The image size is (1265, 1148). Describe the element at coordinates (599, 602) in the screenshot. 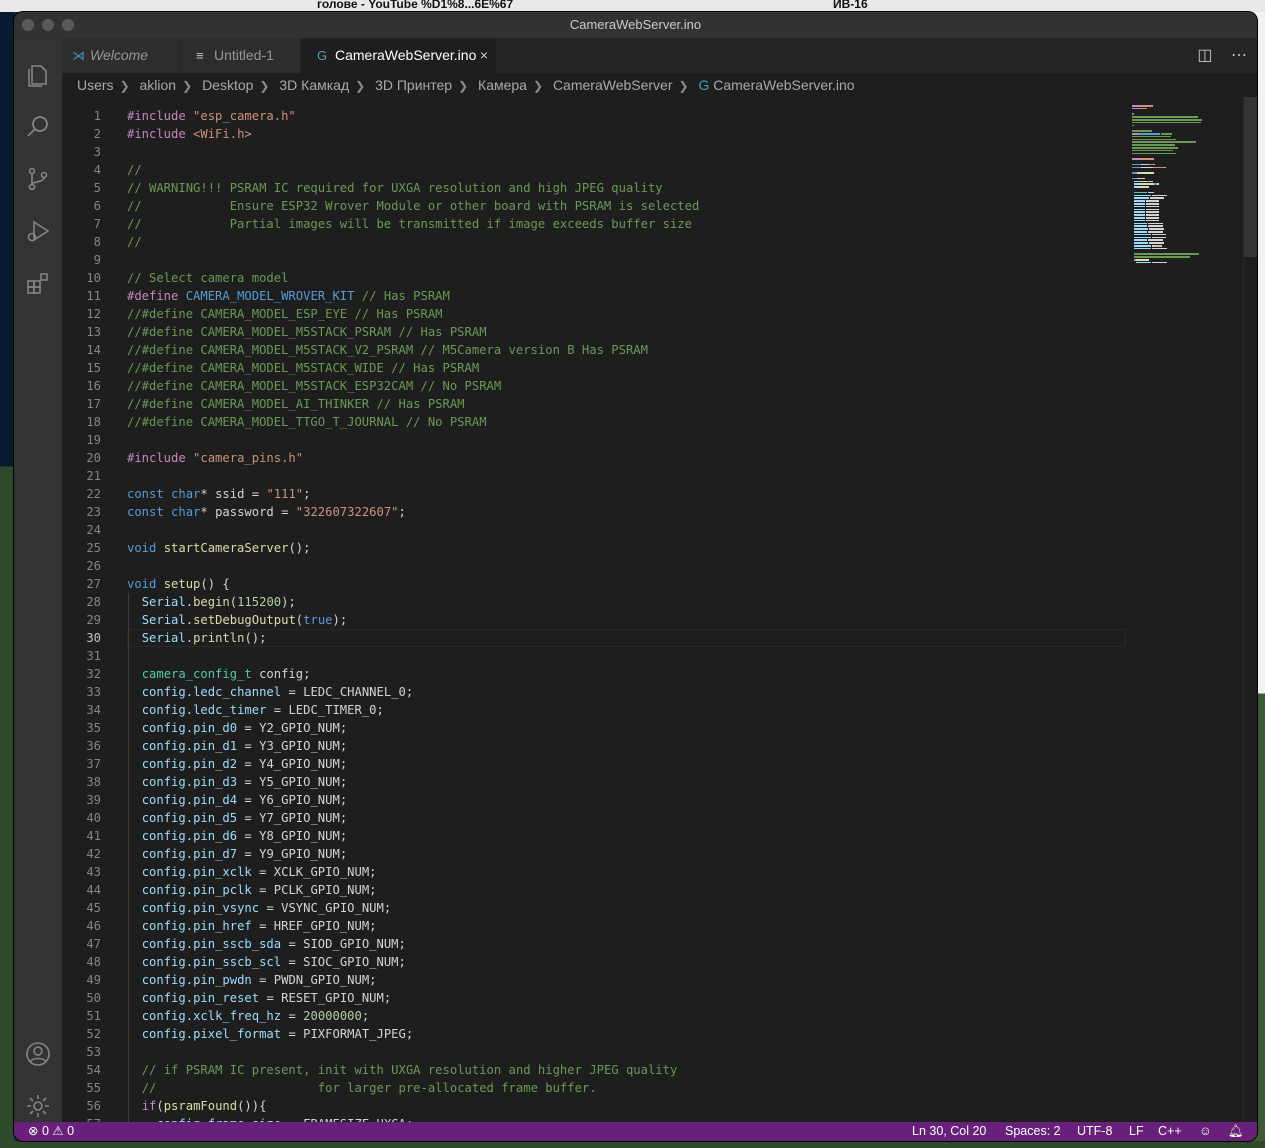

I see `code-line: 28 Serial.begin(115200);` at that location.